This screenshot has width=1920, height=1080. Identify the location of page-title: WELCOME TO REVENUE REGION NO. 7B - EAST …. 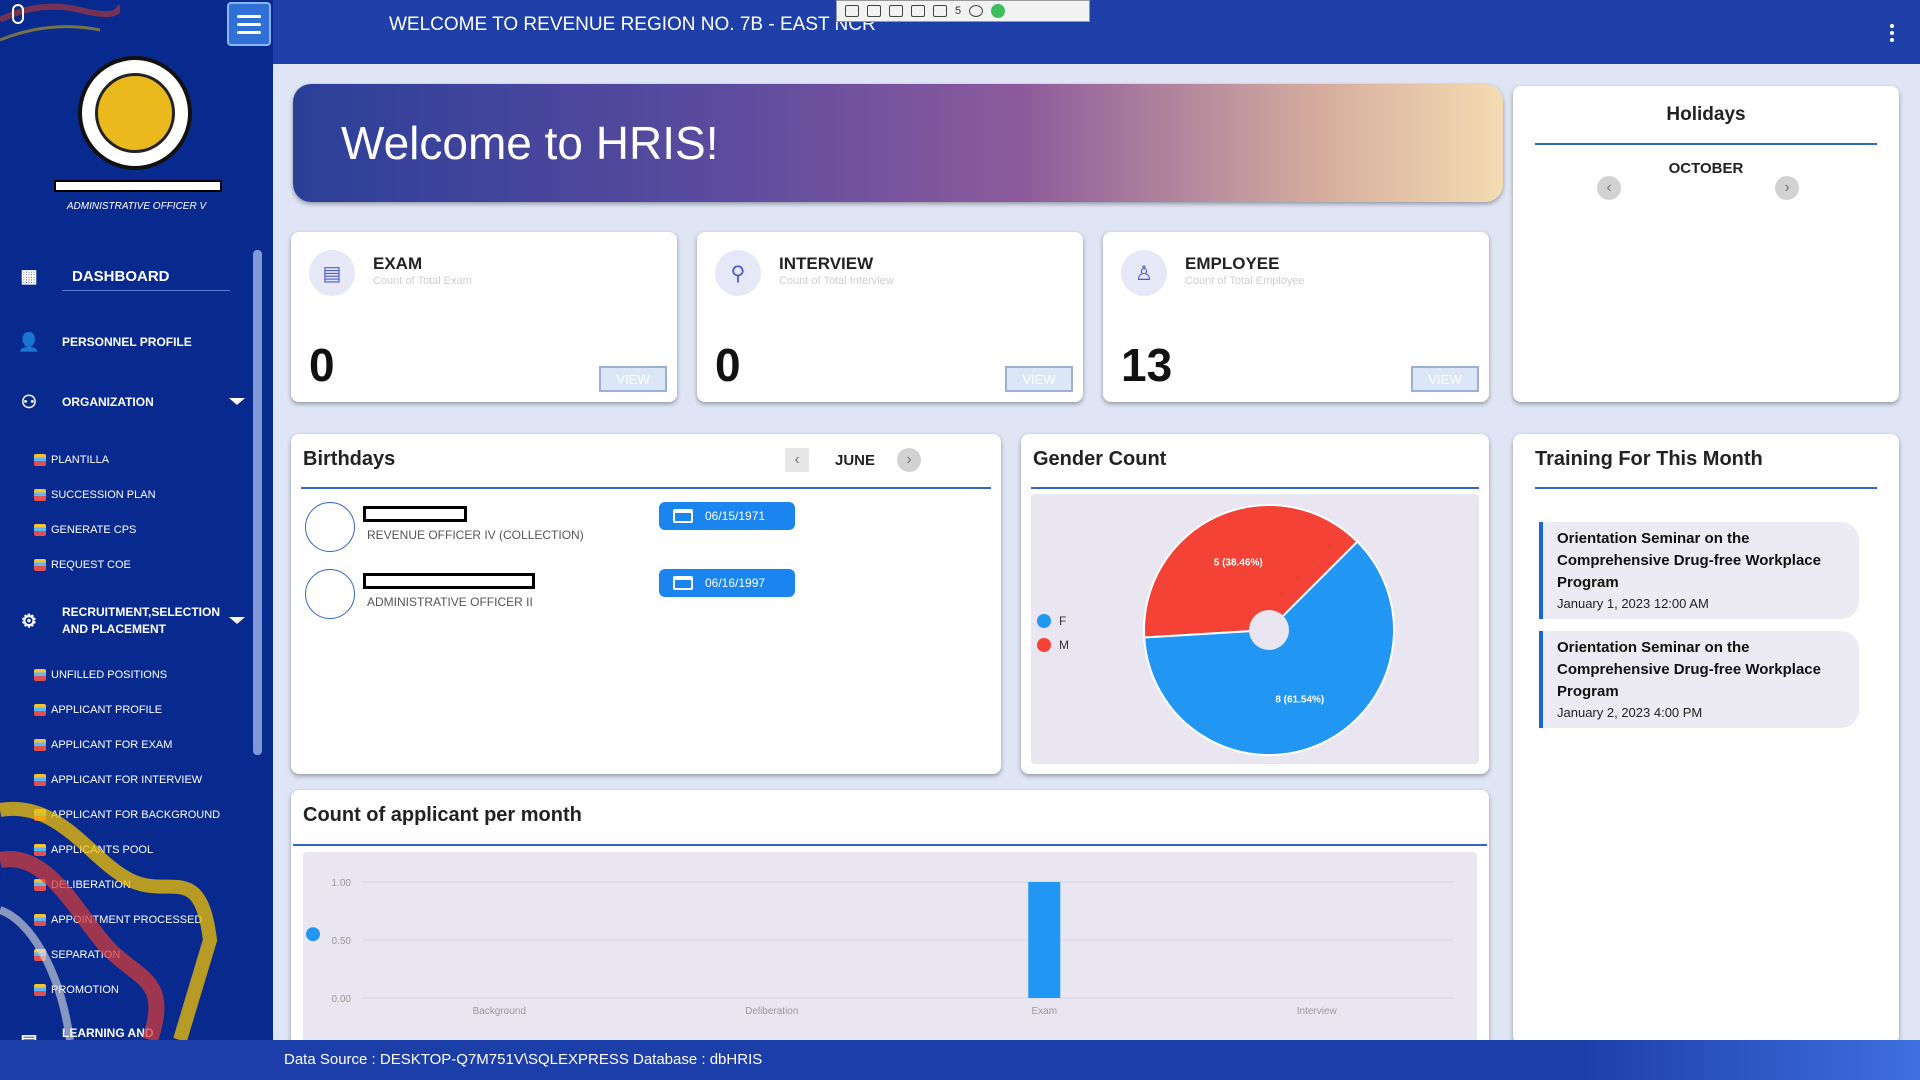
(632, 24).